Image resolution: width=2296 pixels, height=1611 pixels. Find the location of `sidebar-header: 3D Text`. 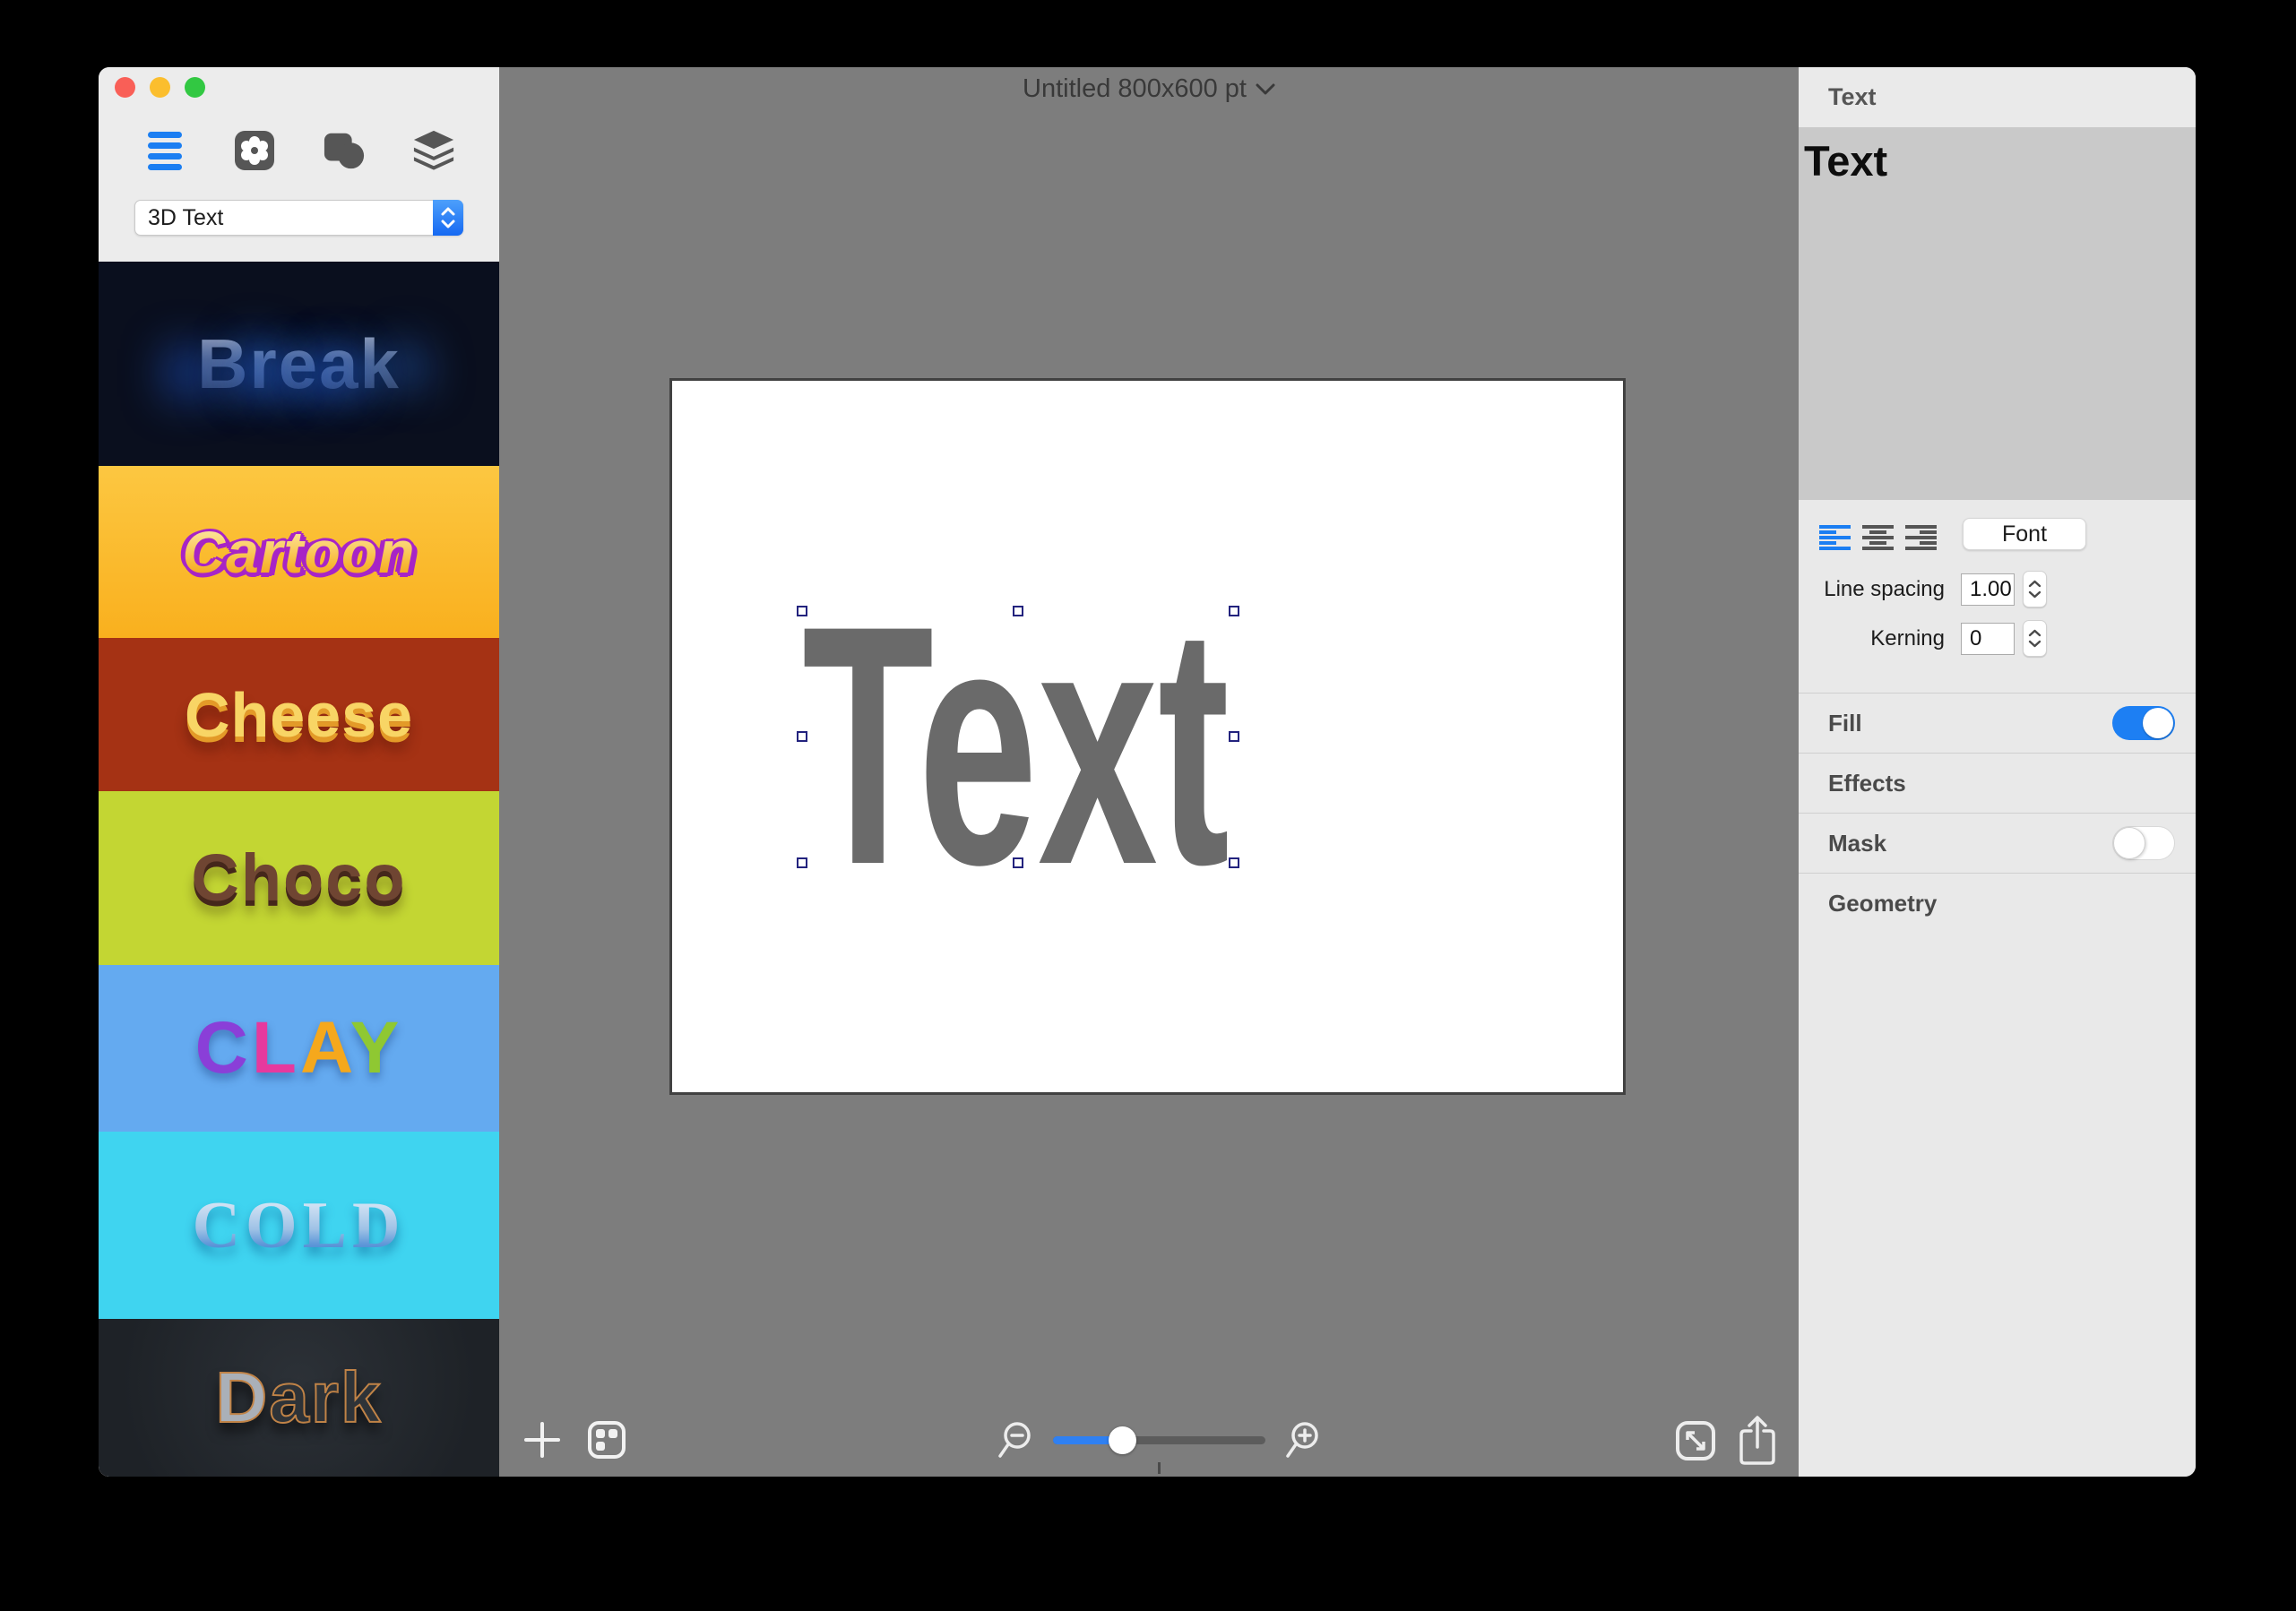

sidebar-header: 3D Text is located at coordinates (299, 165).